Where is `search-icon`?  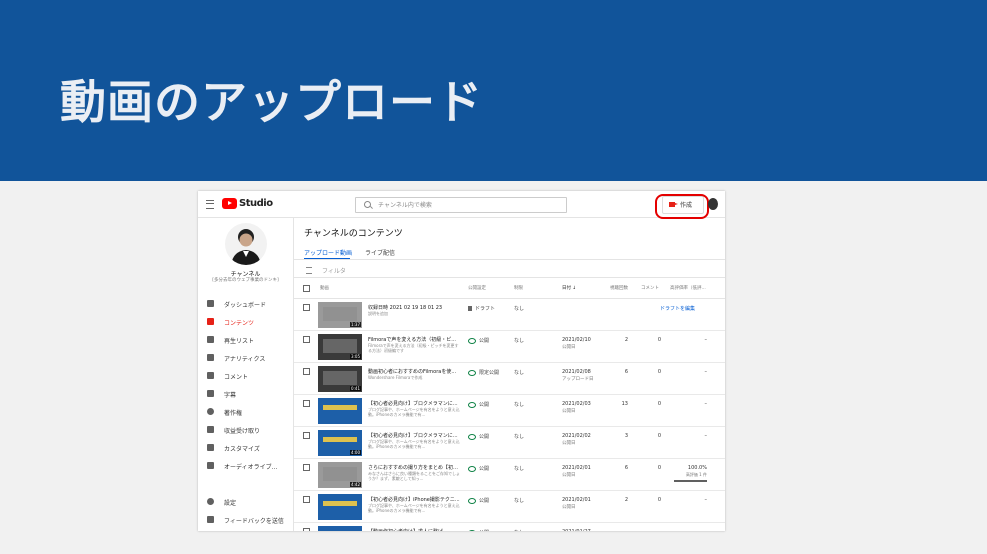
search-icon is located at coordinates (367, 204).